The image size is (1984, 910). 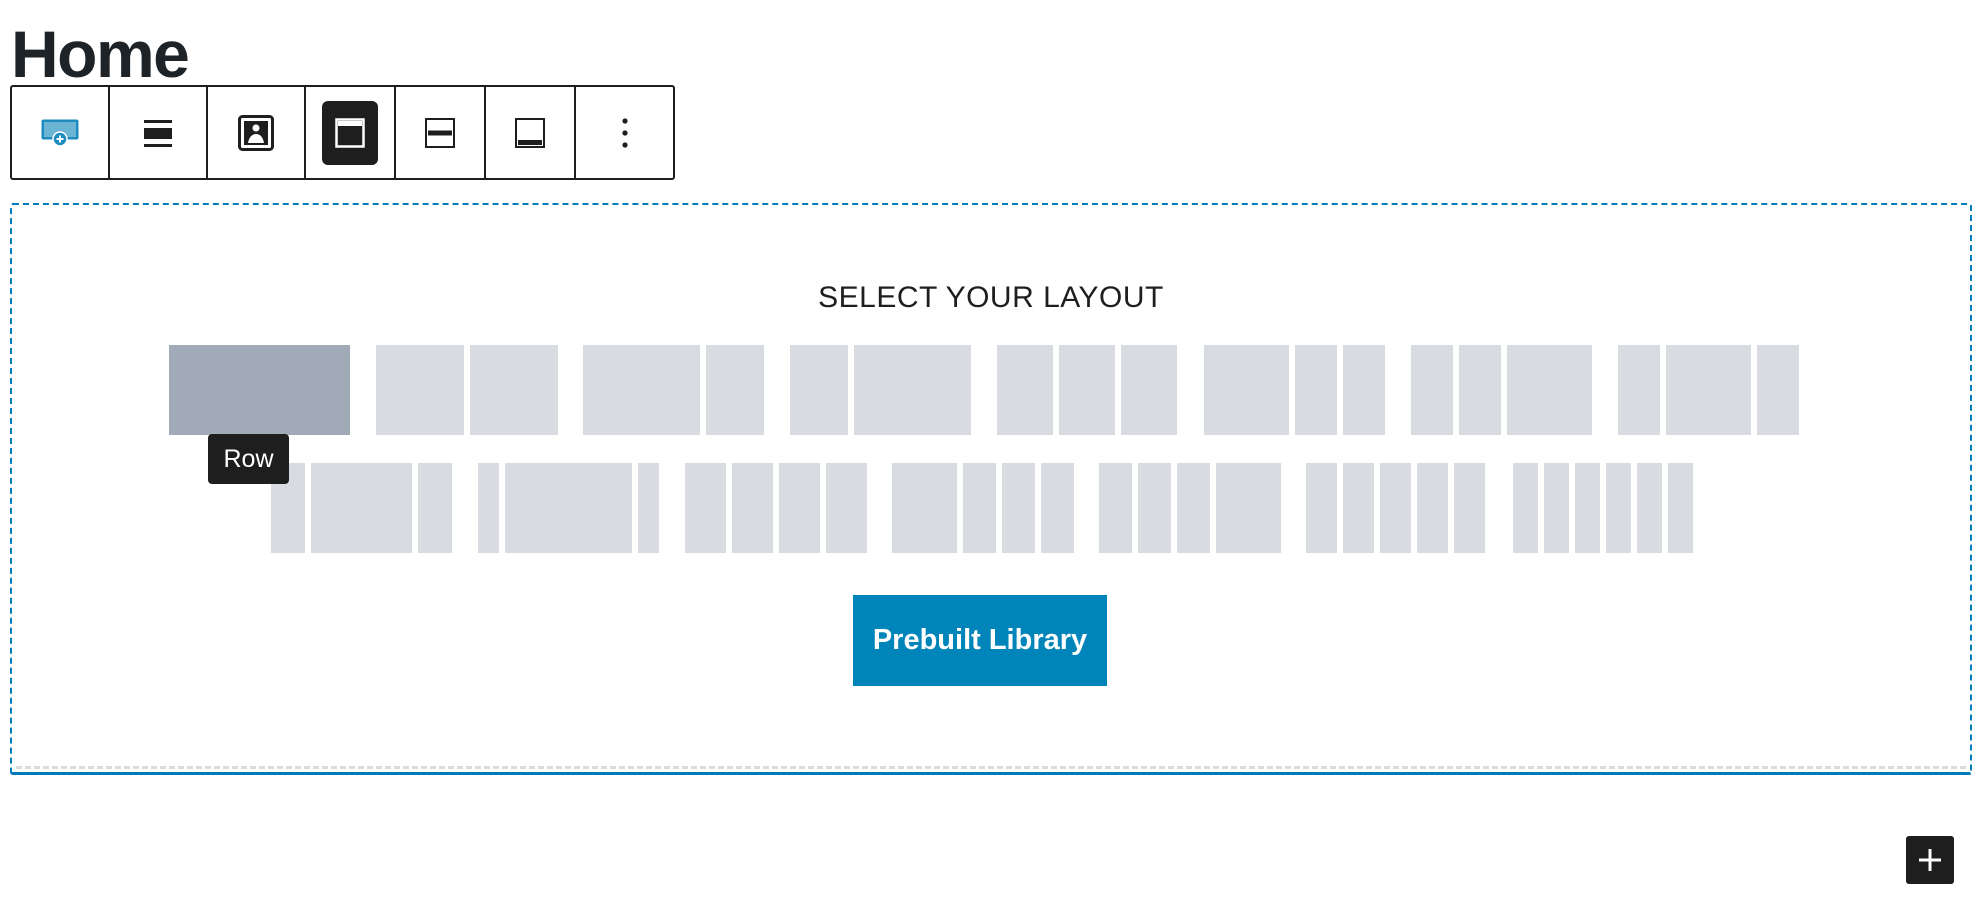 I want to click on layout-option-two-right-heavy, so click(x=880, y=390).